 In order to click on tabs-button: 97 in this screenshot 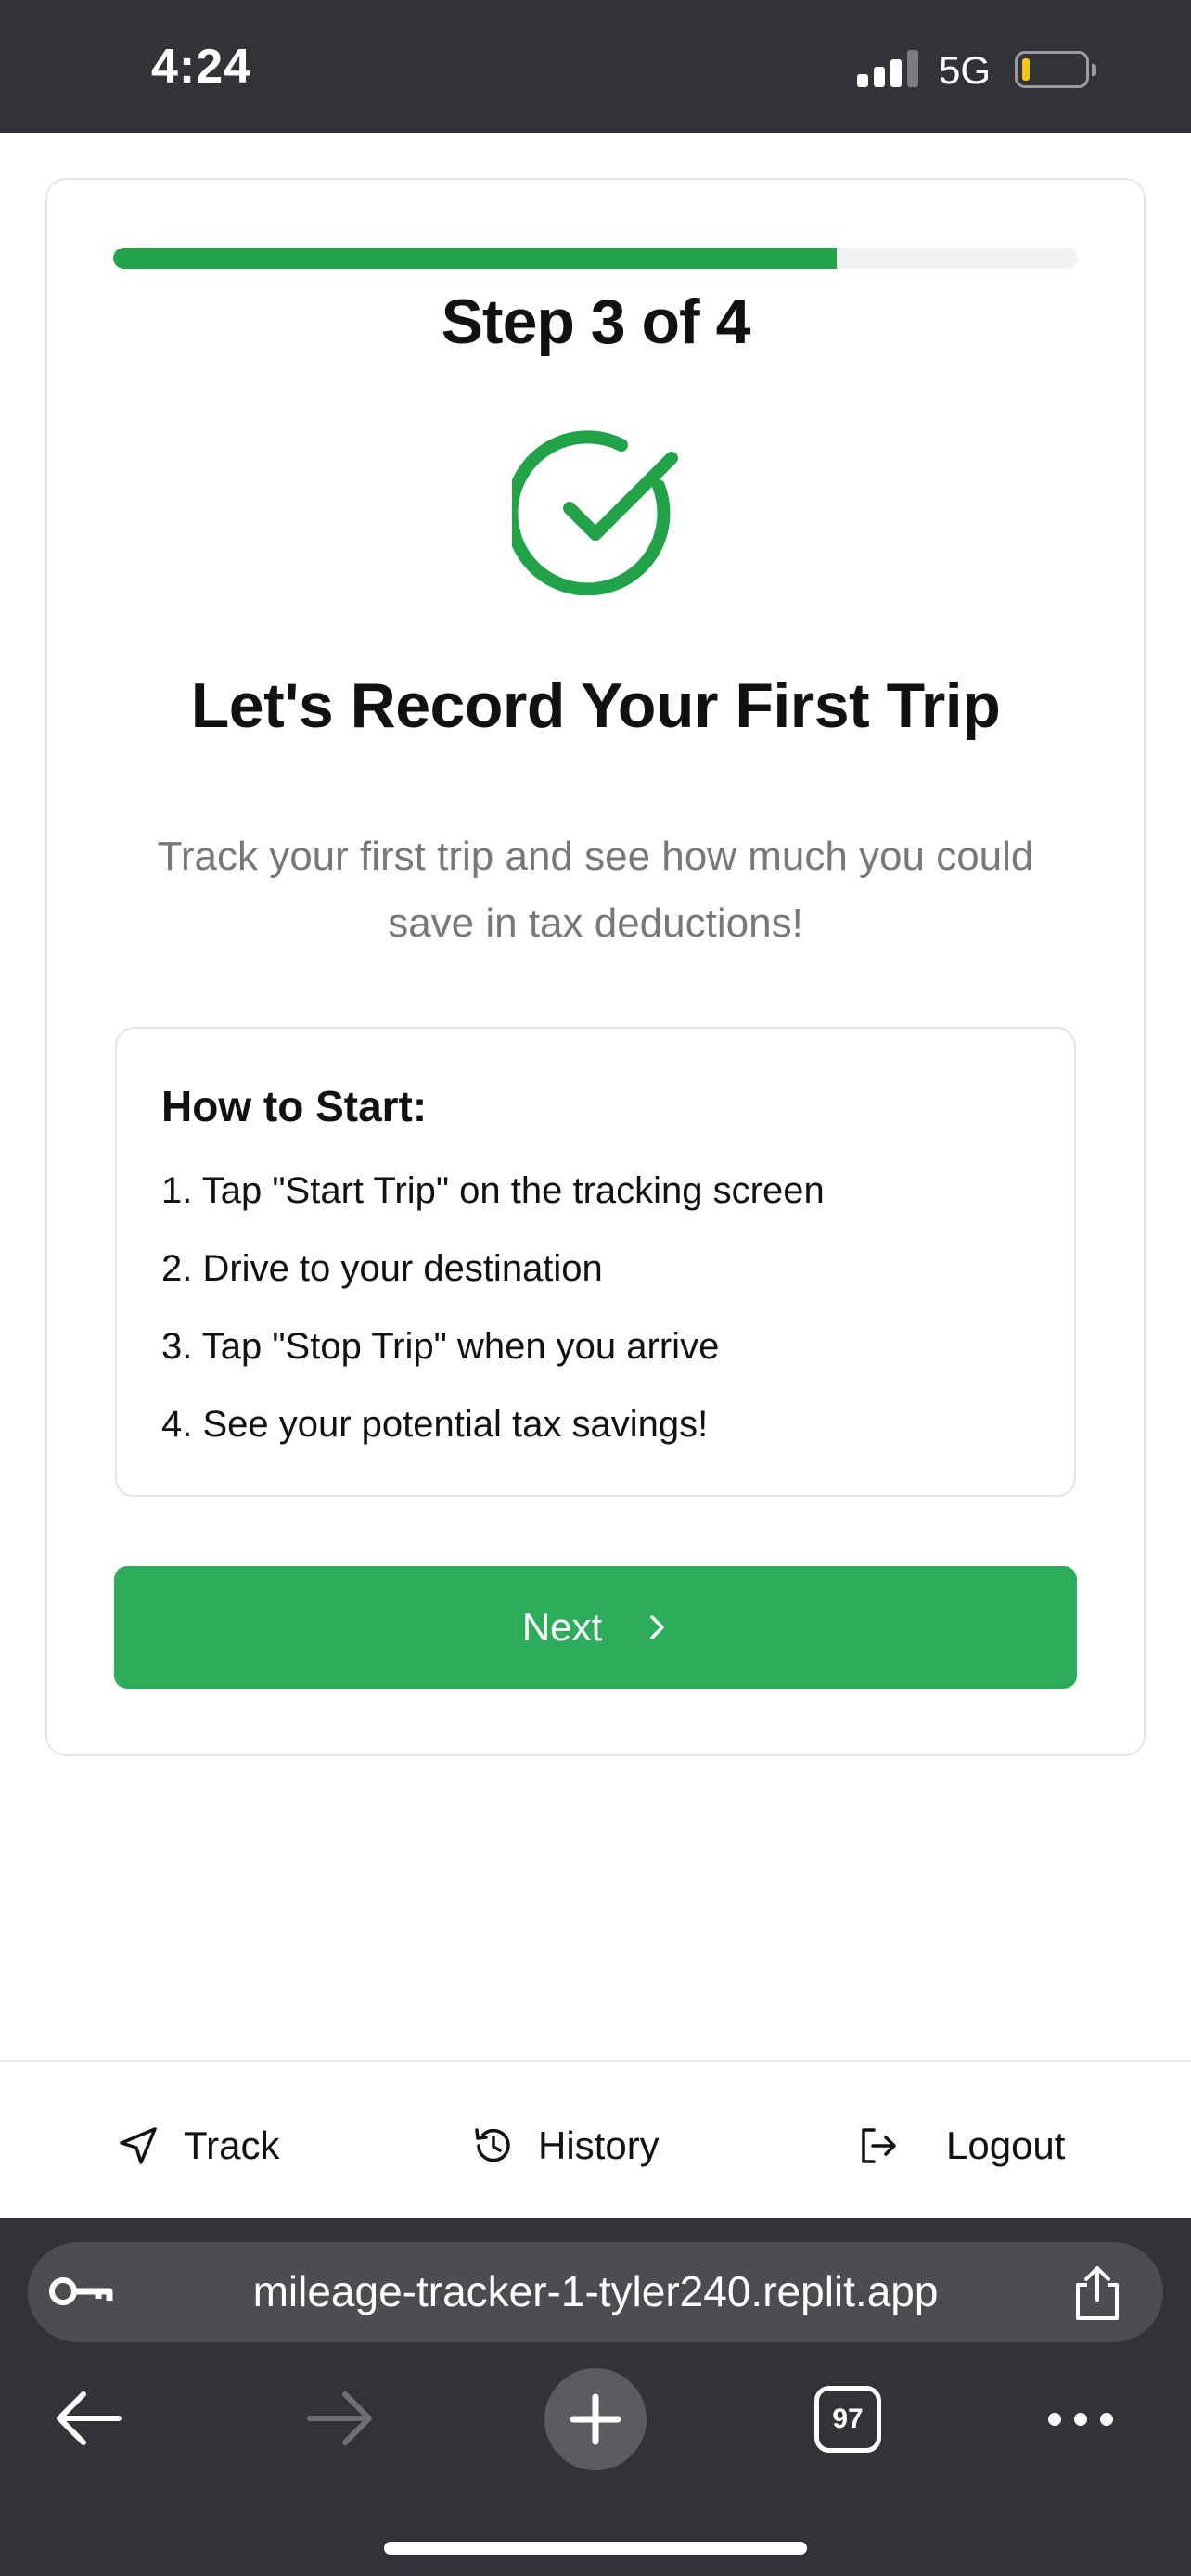, I will do `click(847, 2419)`.